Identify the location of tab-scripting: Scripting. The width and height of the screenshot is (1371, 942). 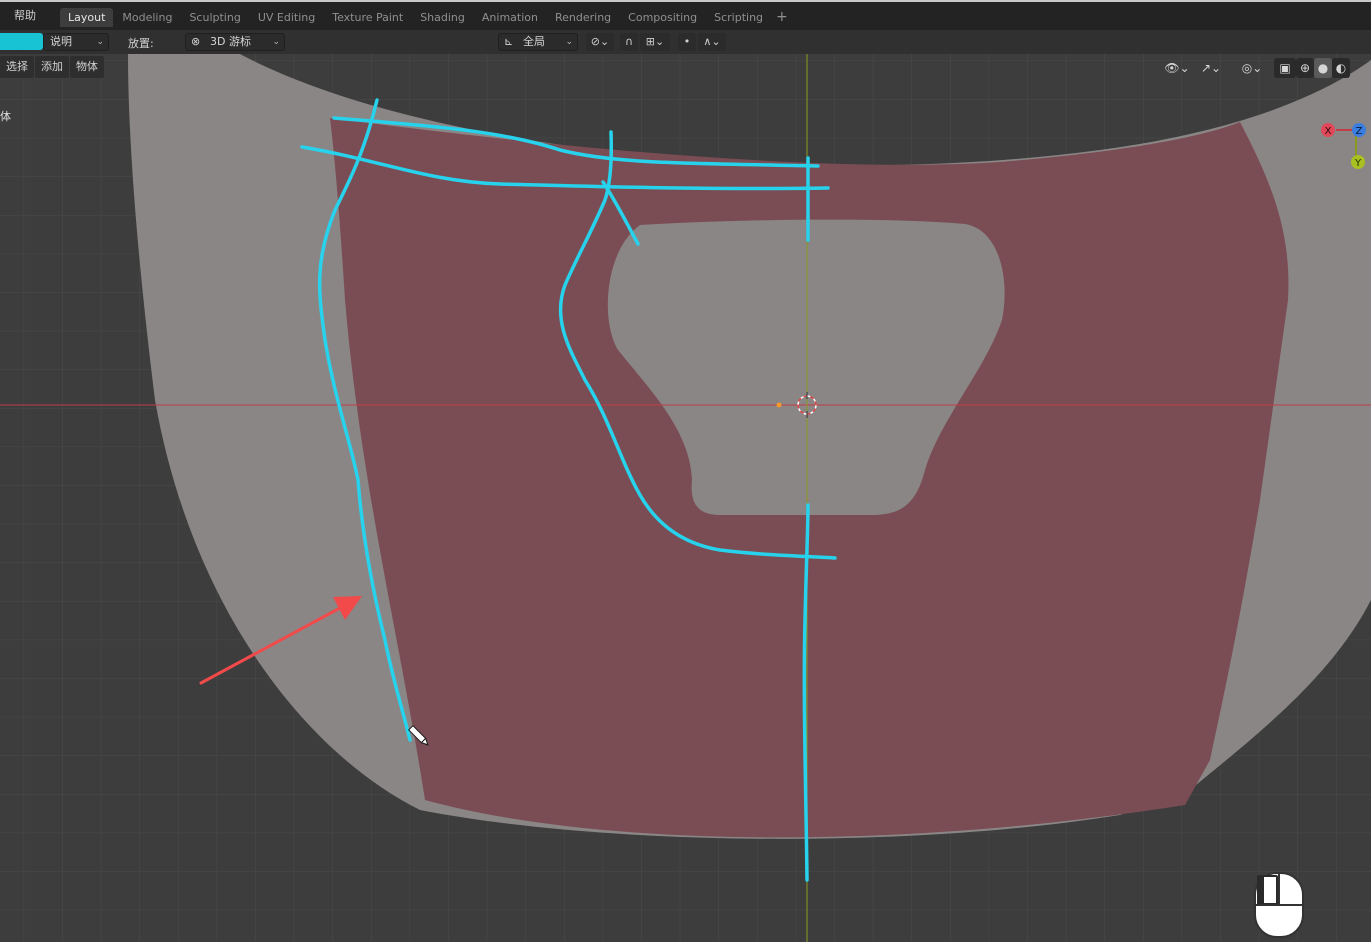
(738, 17).